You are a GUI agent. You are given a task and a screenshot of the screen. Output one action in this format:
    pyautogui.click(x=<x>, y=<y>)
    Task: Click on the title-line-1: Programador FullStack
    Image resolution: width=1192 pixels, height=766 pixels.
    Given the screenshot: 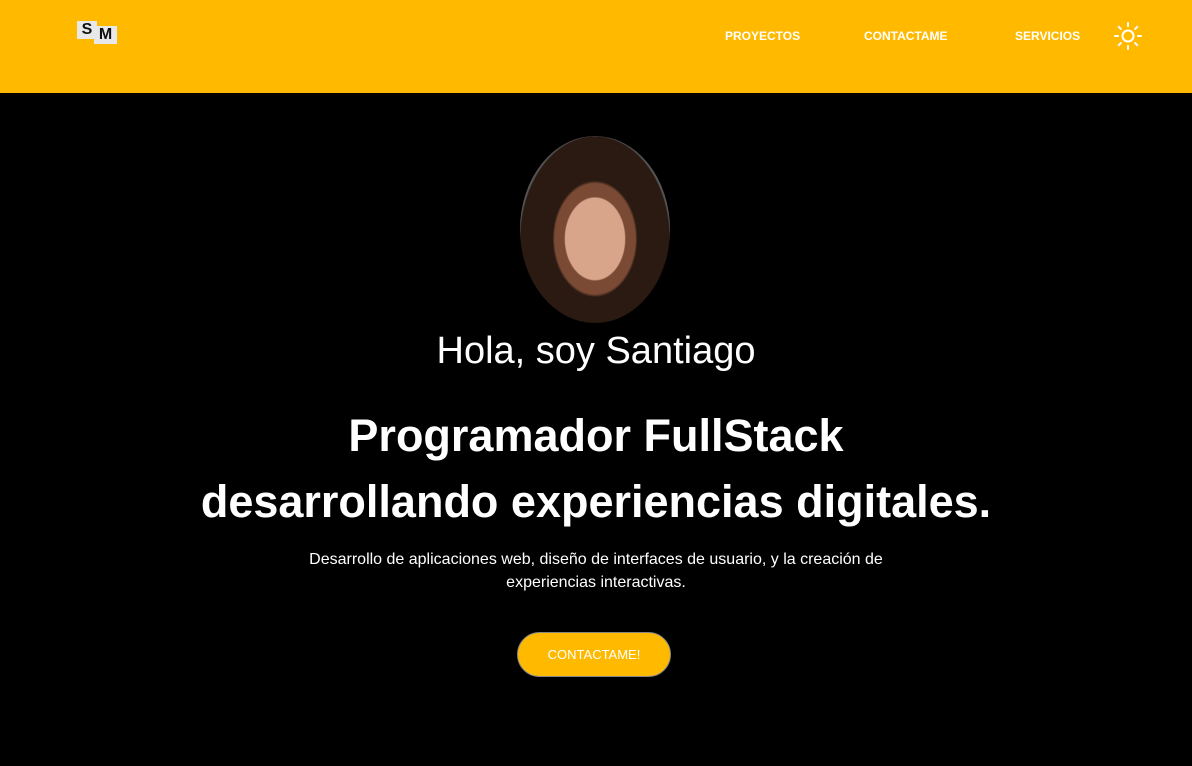 What is the action you would take?
    pyautogui.click(x=596, y=435)
    